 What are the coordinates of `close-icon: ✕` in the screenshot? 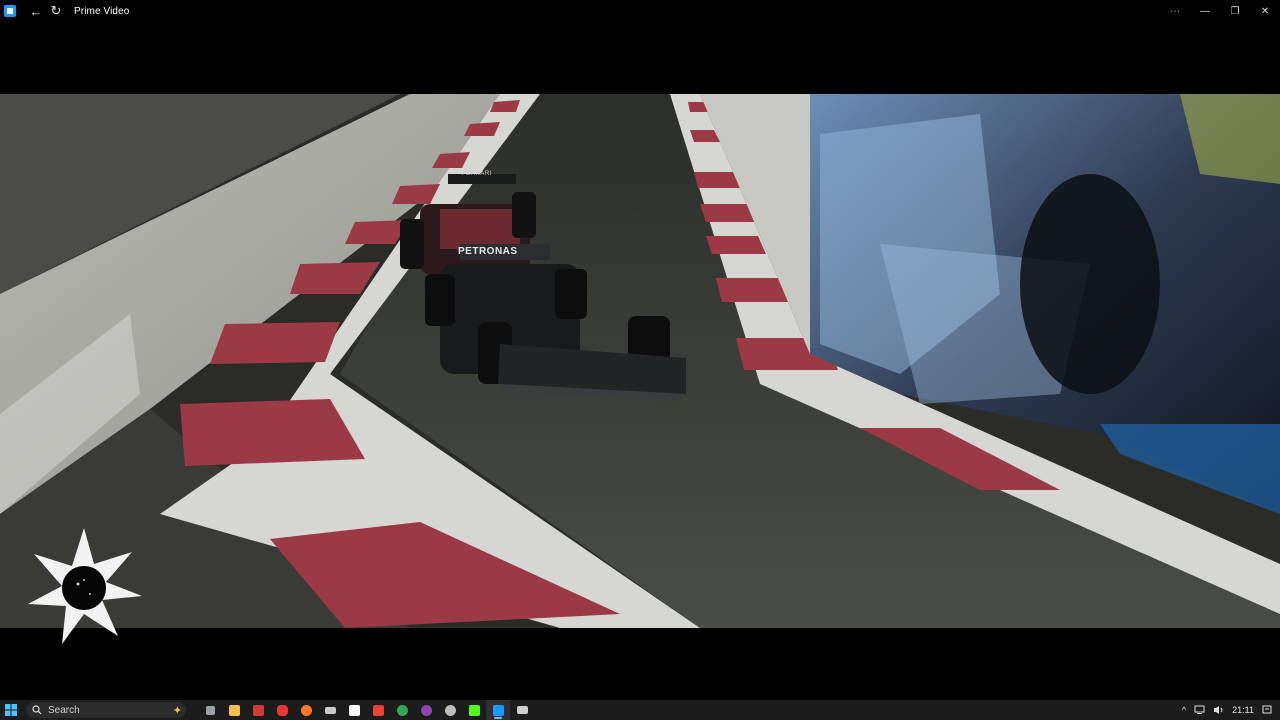 It's located at (1265, 11).